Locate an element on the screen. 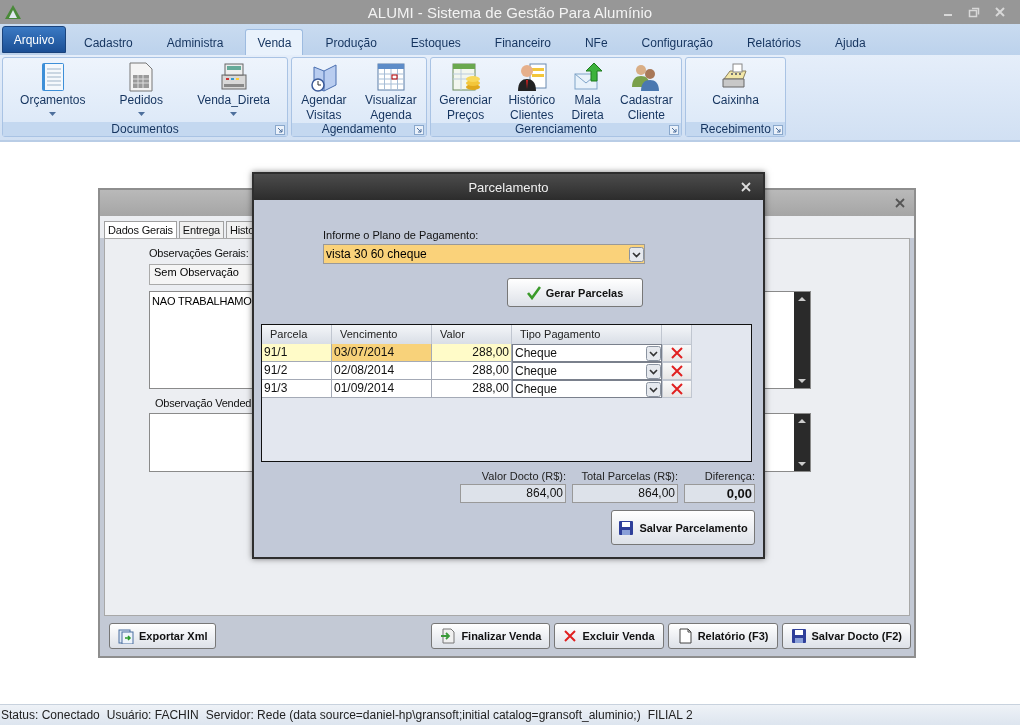 This screenshot has height=725, width=1020. envelope-arrow-icon is located at coordinates (587, 77).